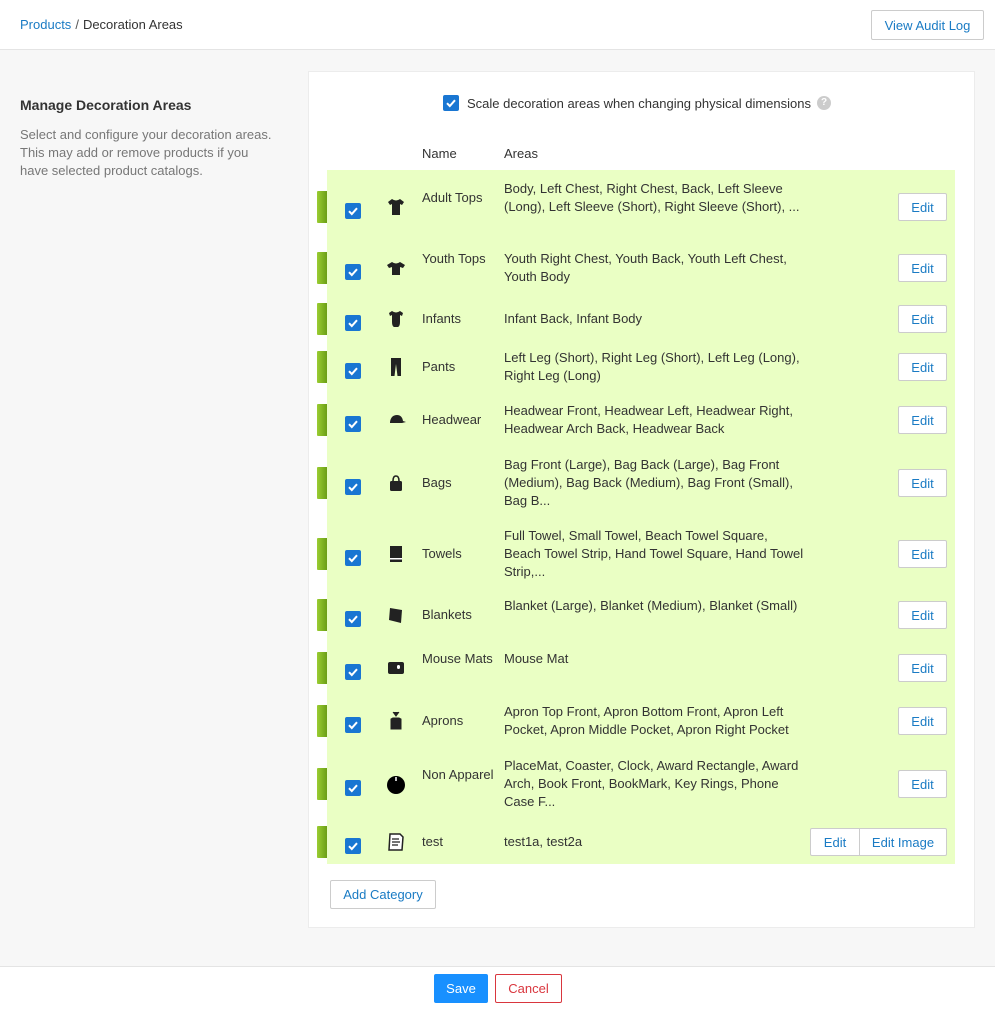 The image size is (995, 1016). Describe the element at coordinates (452, 197) in the screenshot. I see `row-name: Adult Tops` at that location.